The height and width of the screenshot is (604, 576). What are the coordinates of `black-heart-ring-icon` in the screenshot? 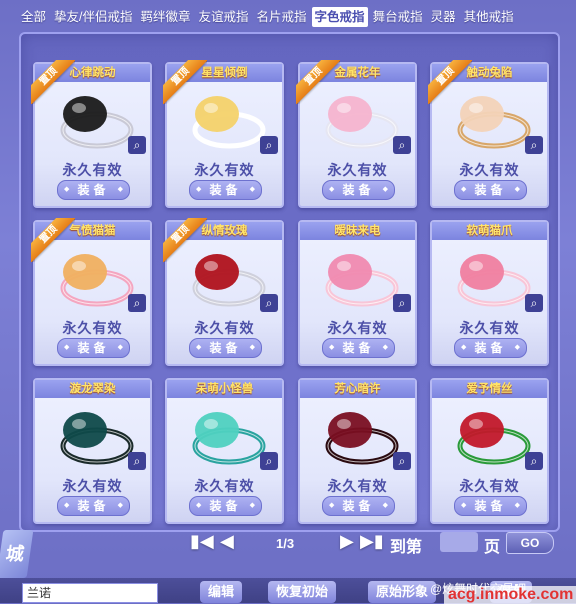 It's located at (92, 120).